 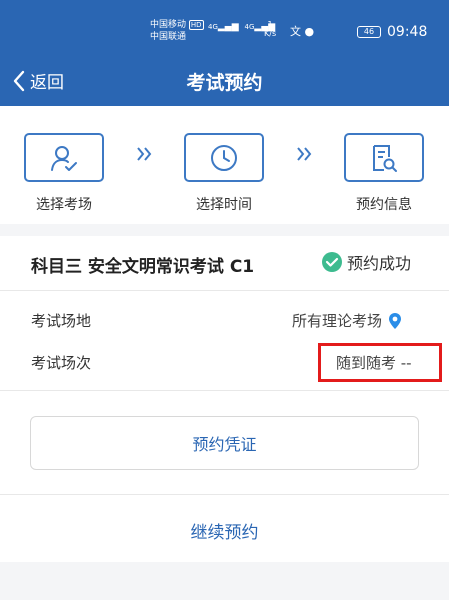 What do you see at coordinates (380, 362) in the screenshot?
I see `highlight-box` at bounding box center [380, 362].